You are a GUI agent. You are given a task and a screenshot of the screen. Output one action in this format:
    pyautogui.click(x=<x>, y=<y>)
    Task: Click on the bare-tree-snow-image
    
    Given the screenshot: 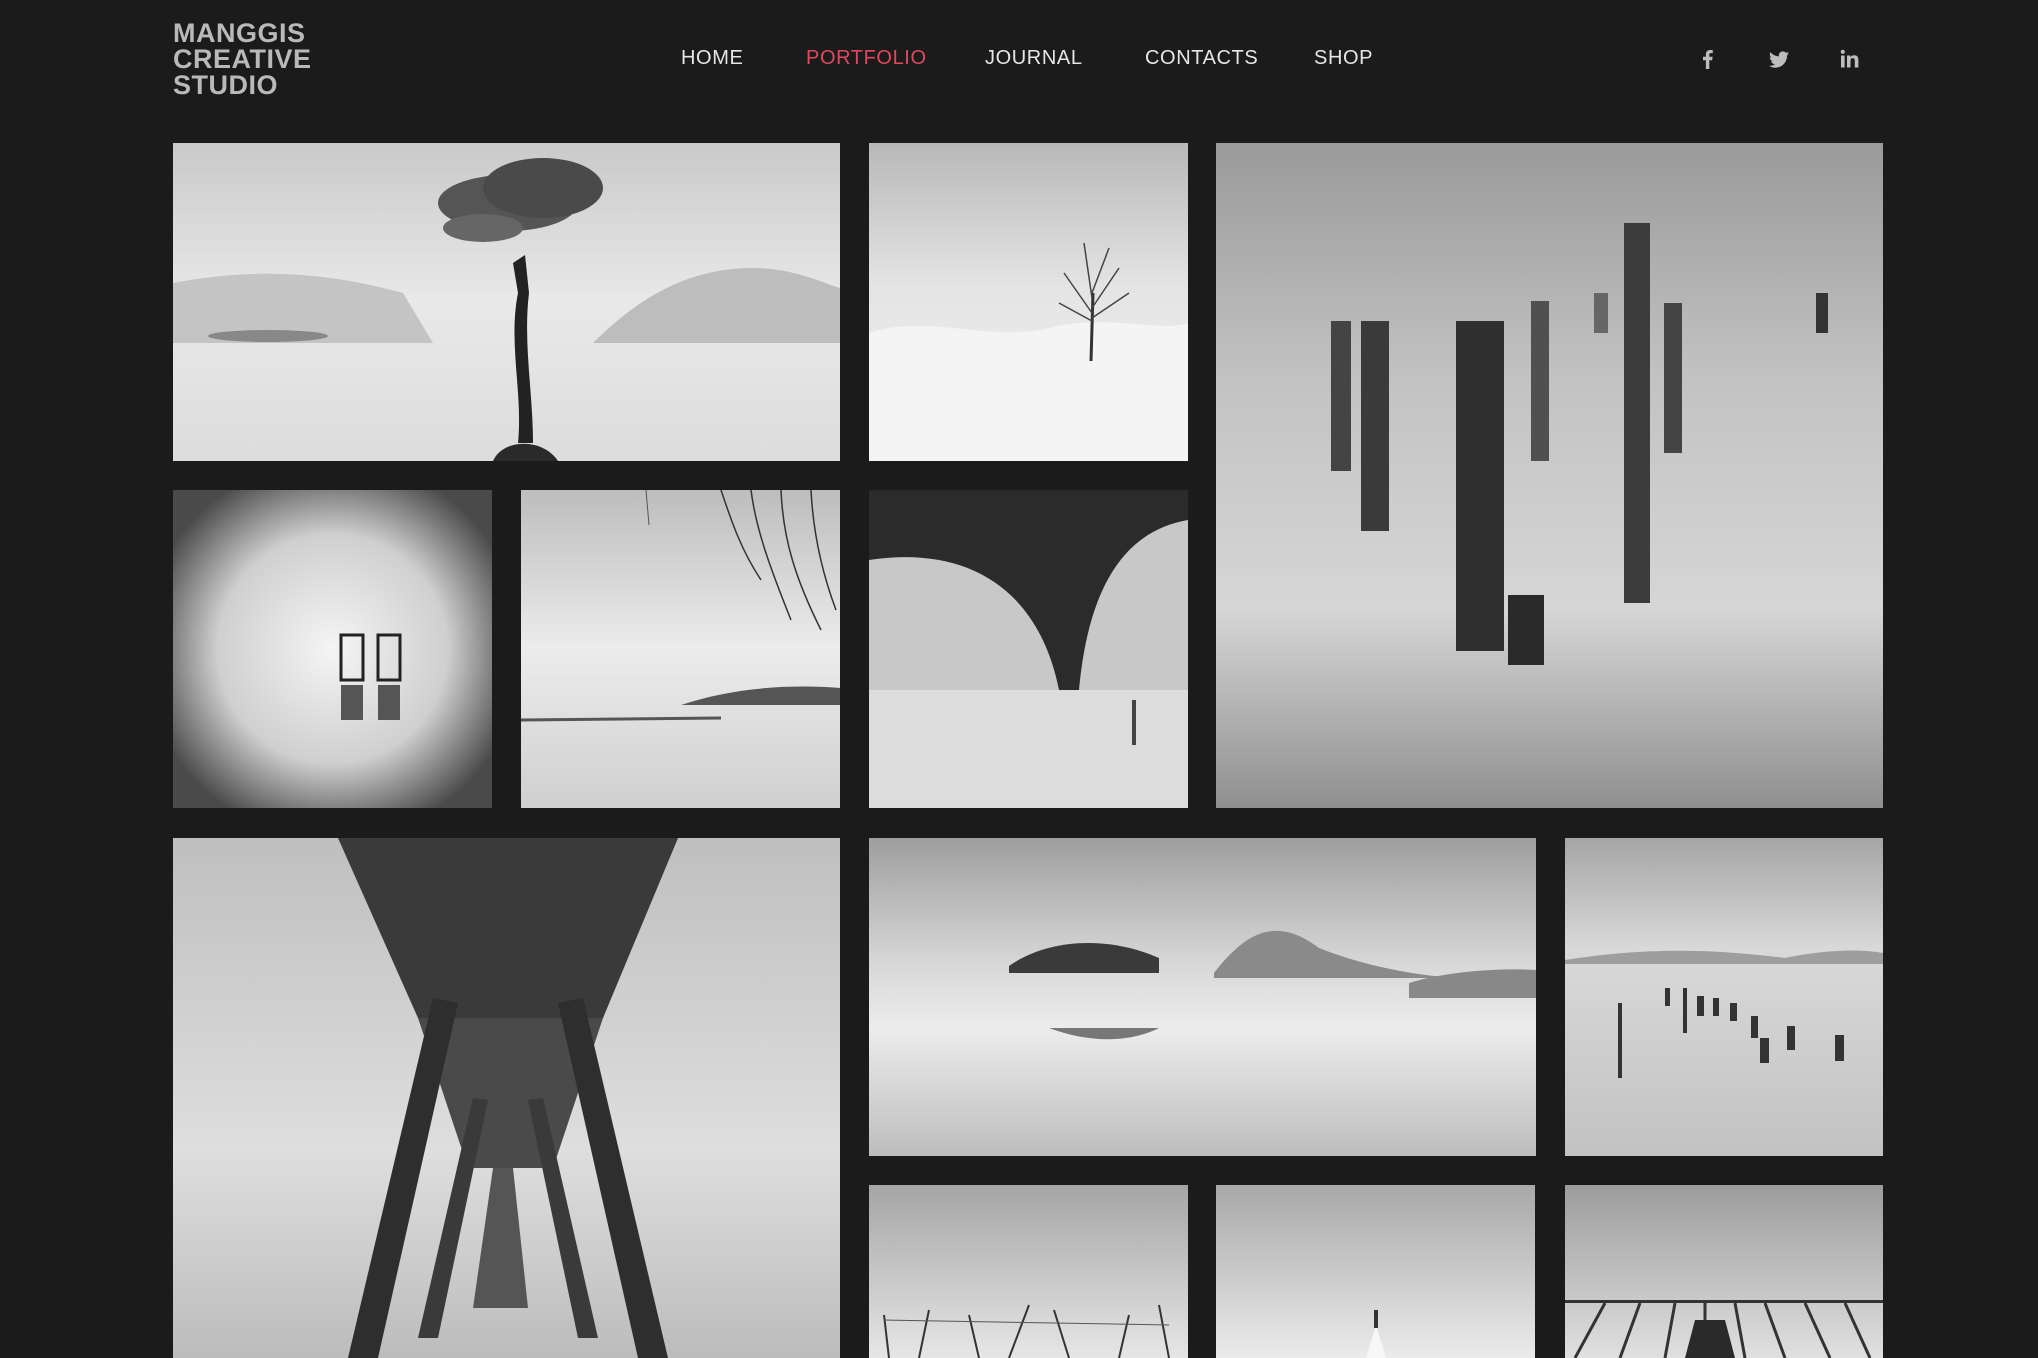 What is the action you would take?
    pyautogui.click(x=1028, y=302)
    